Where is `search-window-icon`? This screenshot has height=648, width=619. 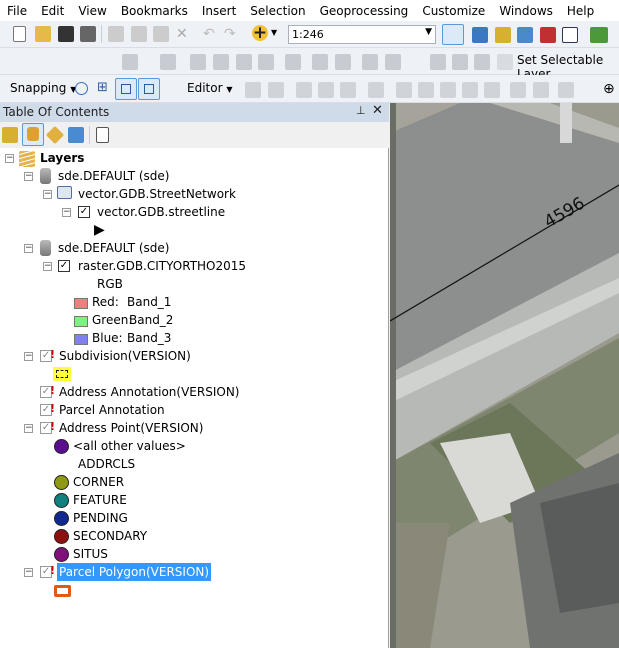 search-window-icon is located at coordinates (525, 35).